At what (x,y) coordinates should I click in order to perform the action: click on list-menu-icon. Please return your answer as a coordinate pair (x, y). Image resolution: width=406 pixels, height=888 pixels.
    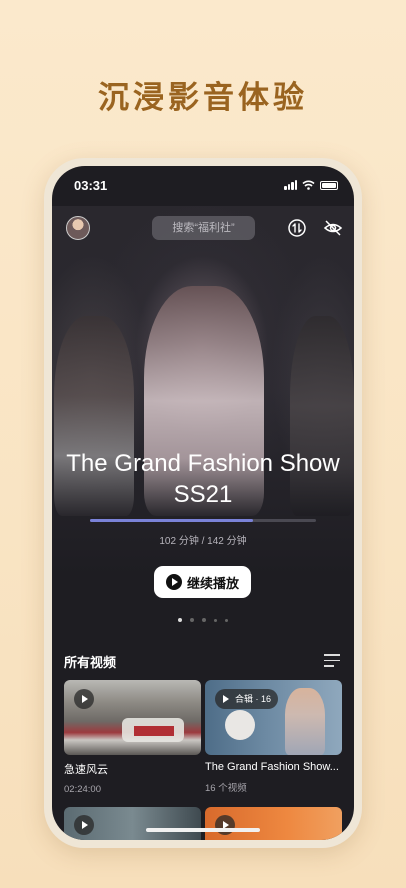
    Looking at the image, I should click on (332, 662).